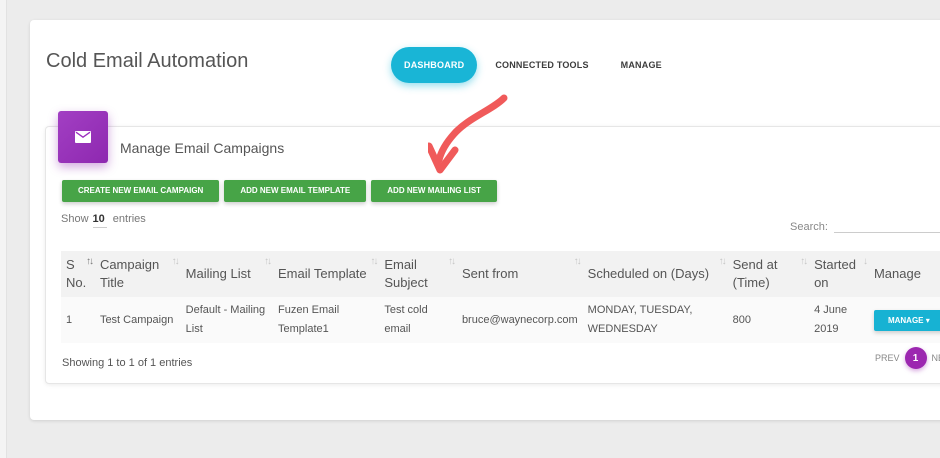 Image resolution: width=940 pixels, height=458 pixels. I want to click on col-header-started: Started on ↓, so click(839, 274).